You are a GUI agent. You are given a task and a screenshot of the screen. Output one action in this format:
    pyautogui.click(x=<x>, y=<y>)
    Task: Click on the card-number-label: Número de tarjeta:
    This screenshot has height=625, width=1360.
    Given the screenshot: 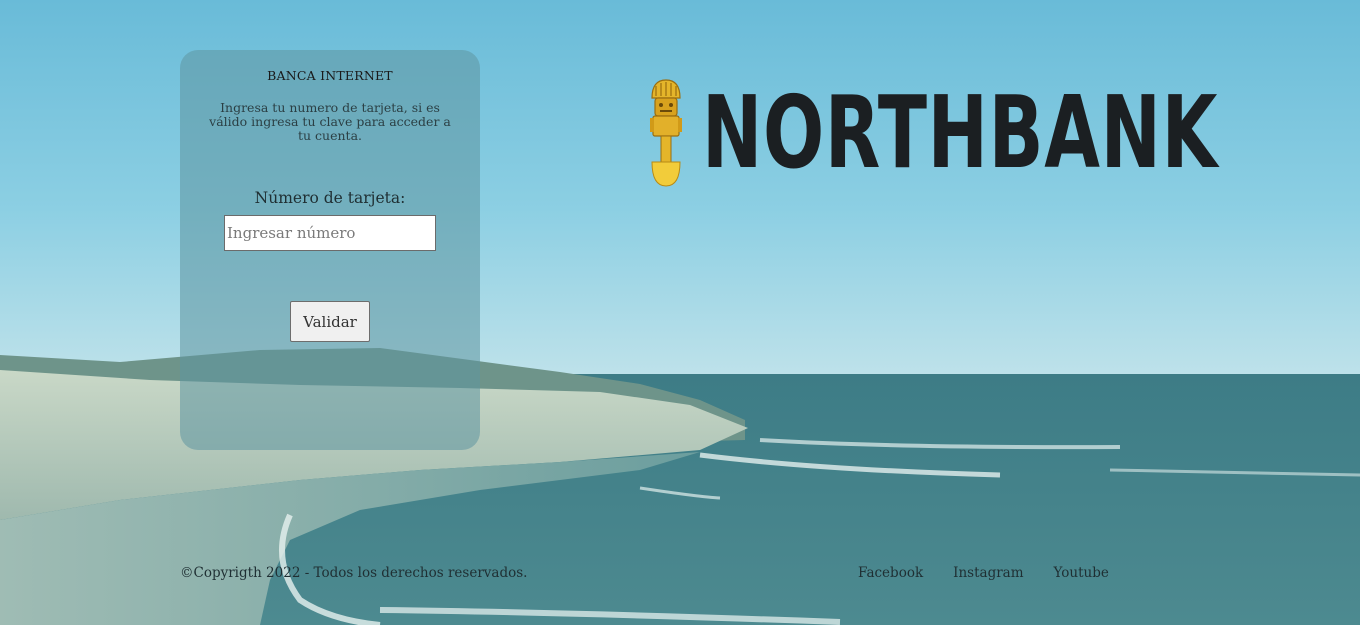 What is the action you would take?
    pyautogui.click(x=330, y=198)
    